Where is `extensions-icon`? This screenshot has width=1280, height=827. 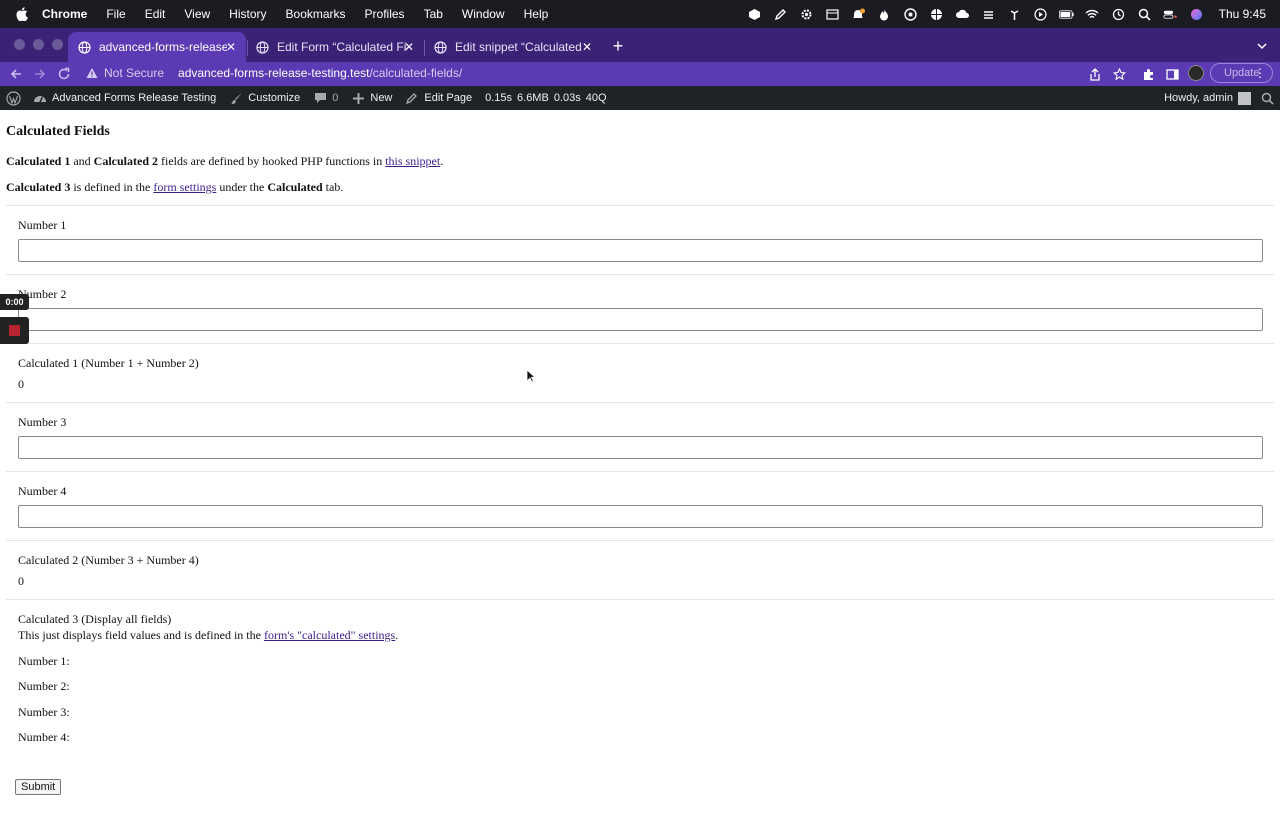 extensions-icon is located at coordinates (1148, 74).